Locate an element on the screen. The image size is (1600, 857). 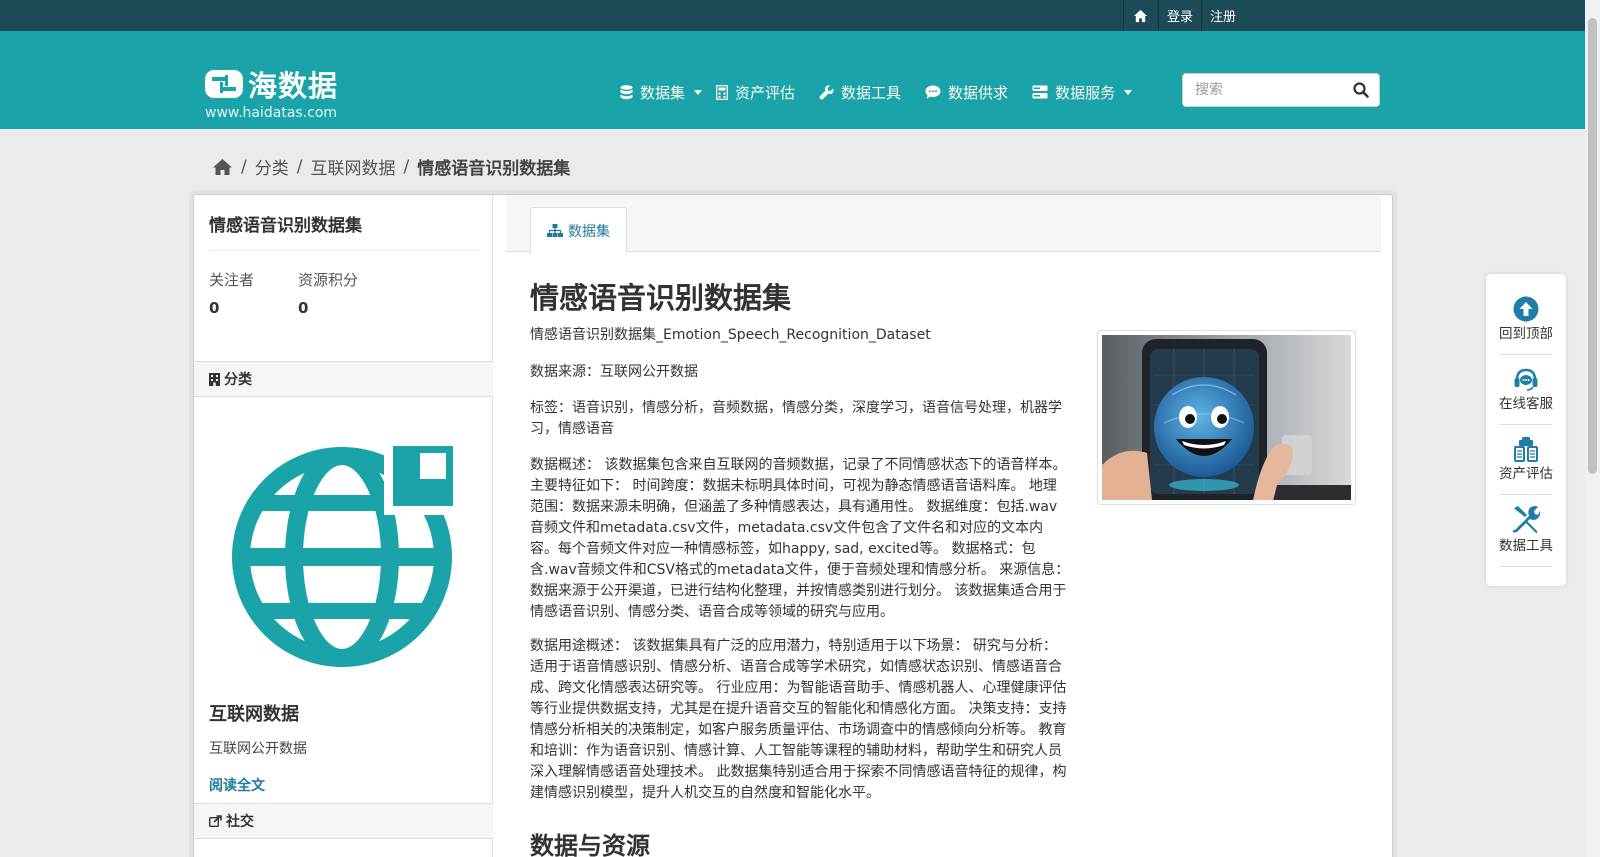
tab-dataset: 数据集 is located at coordinates (578, 230).